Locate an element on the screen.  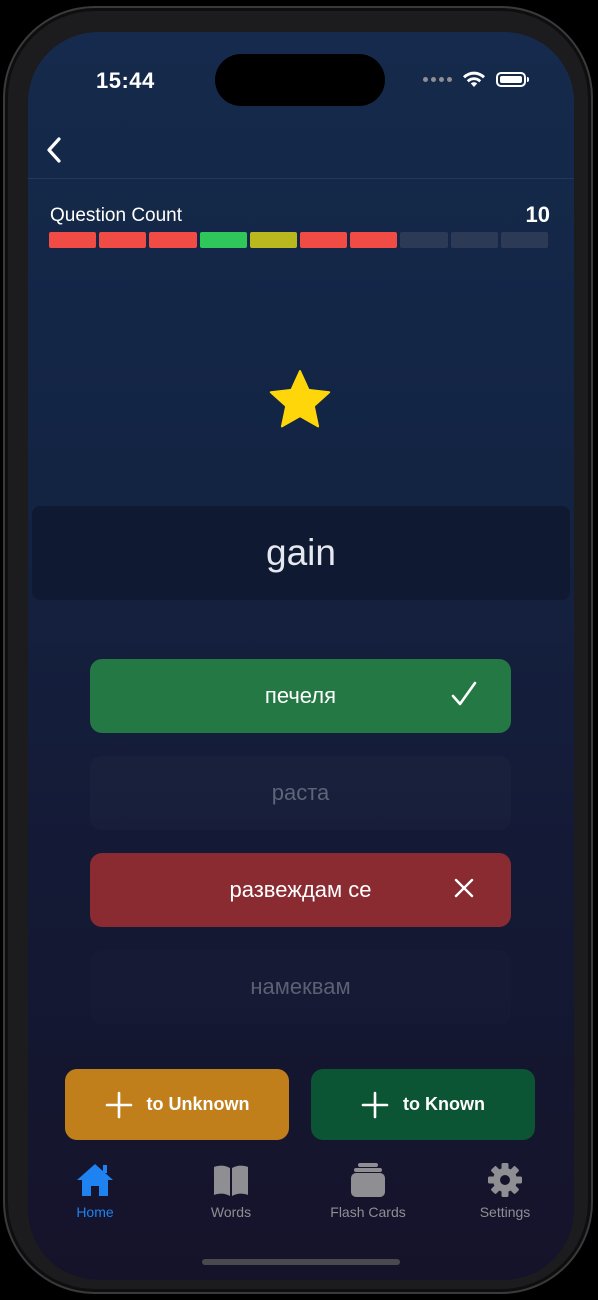
battery-icon is located at coordinates (512, 79).